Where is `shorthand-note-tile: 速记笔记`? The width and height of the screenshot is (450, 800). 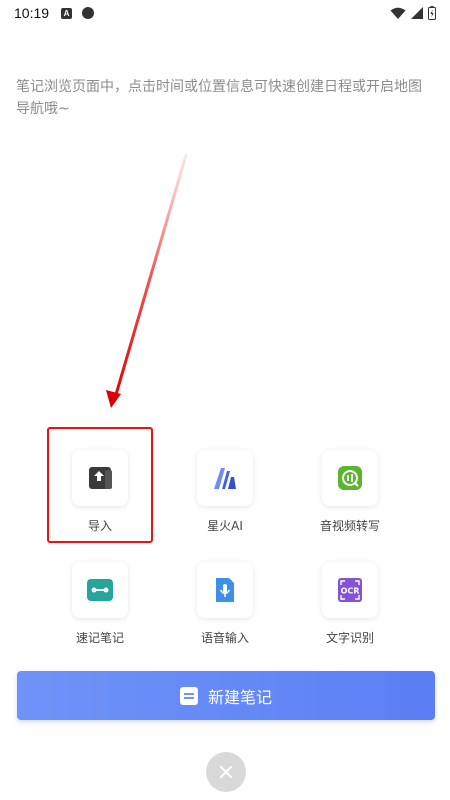 shorthand-note-tile: 速记笔记 is located at coordinates (100, 617).